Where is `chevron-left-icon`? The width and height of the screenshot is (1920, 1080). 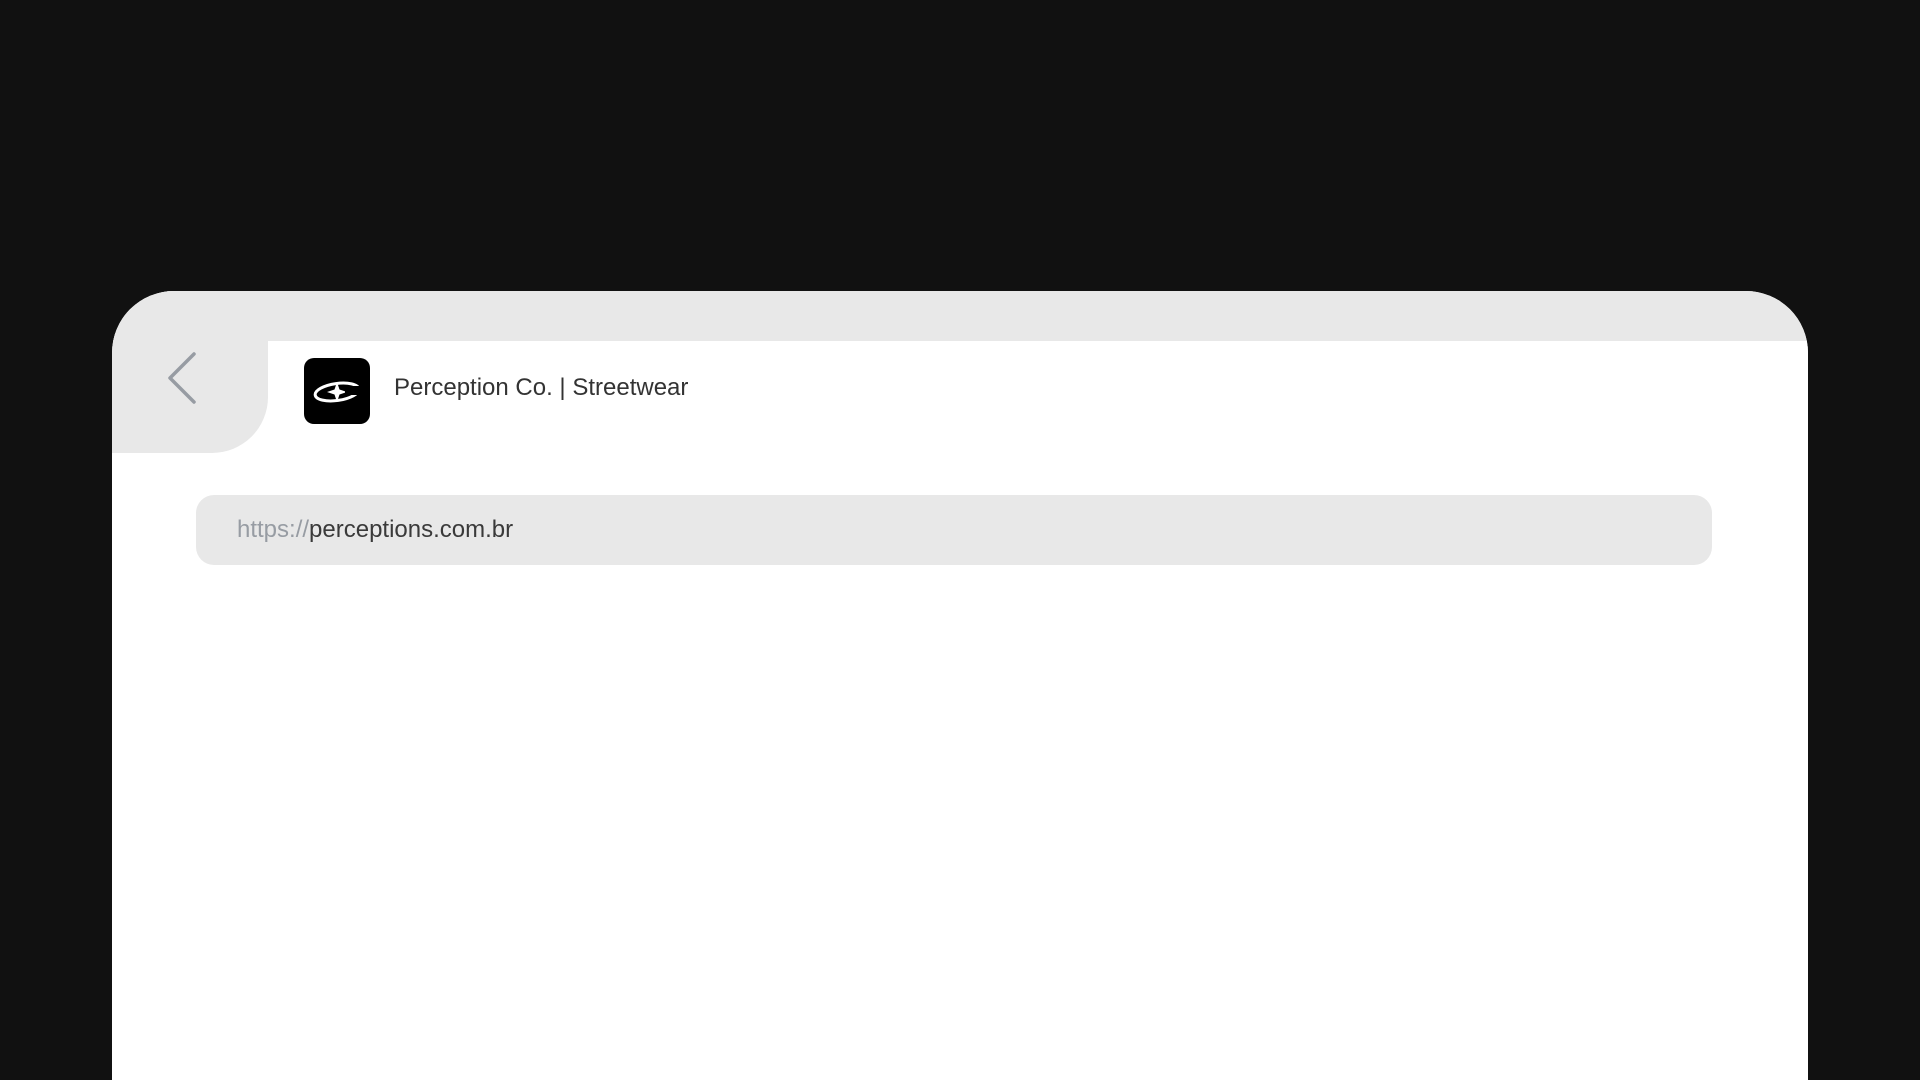
chevron-left-icon is located at coordinates (182, 378).